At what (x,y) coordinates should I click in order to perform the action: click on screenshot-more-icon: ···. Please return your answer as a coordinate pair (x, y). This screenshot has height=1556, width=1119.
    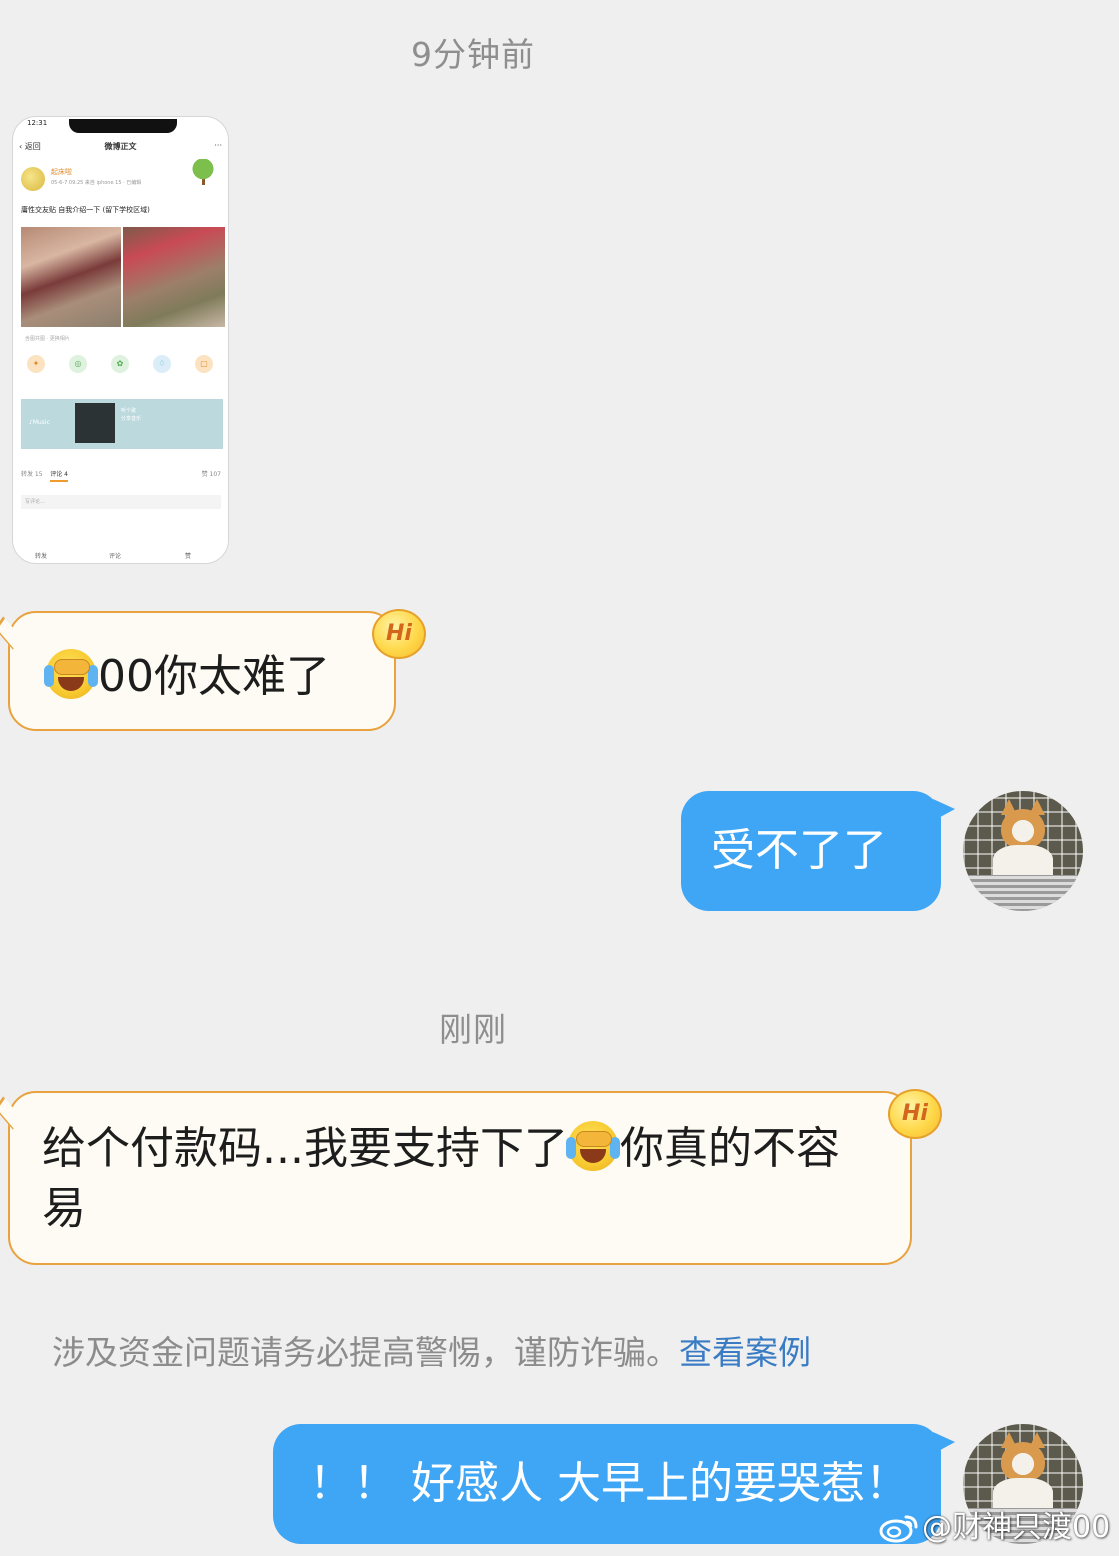
    Looking at the image, I should click on (218, 145).